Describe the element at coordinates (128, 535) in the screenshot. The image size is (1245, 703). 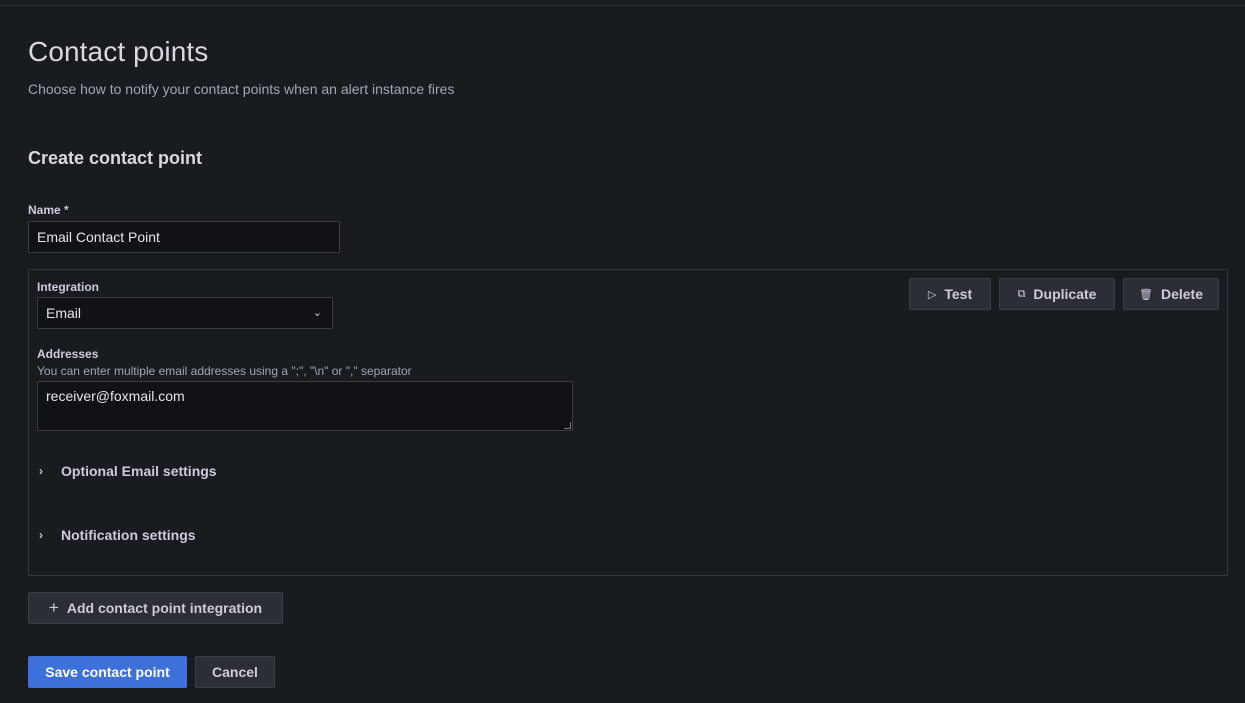
I see `notification-settings-label: Notification settings` at that location.